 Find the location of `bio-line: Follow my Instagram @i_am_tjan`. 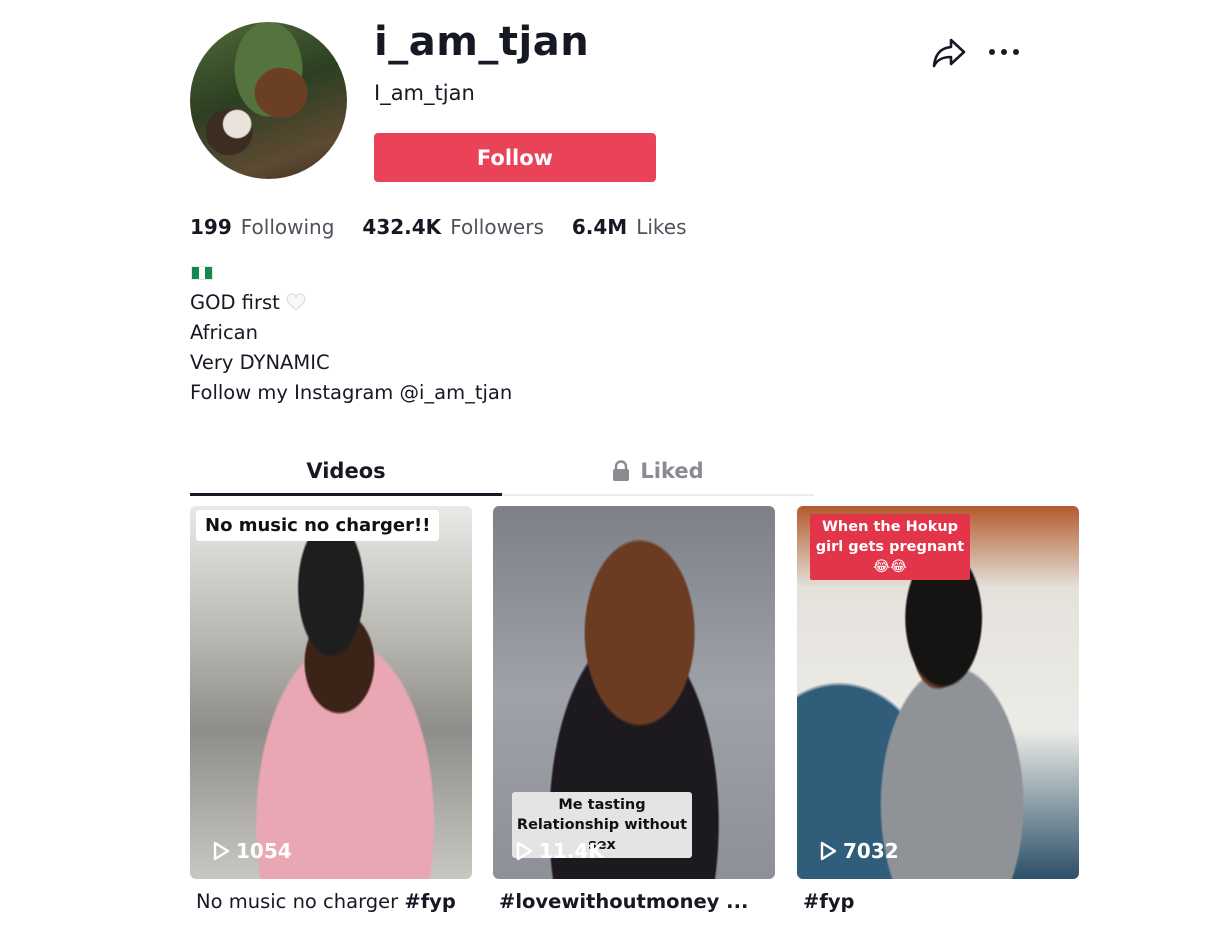

bio-line: Follow my Instagram @i_am_tjan is located at coordinates (351, 392).